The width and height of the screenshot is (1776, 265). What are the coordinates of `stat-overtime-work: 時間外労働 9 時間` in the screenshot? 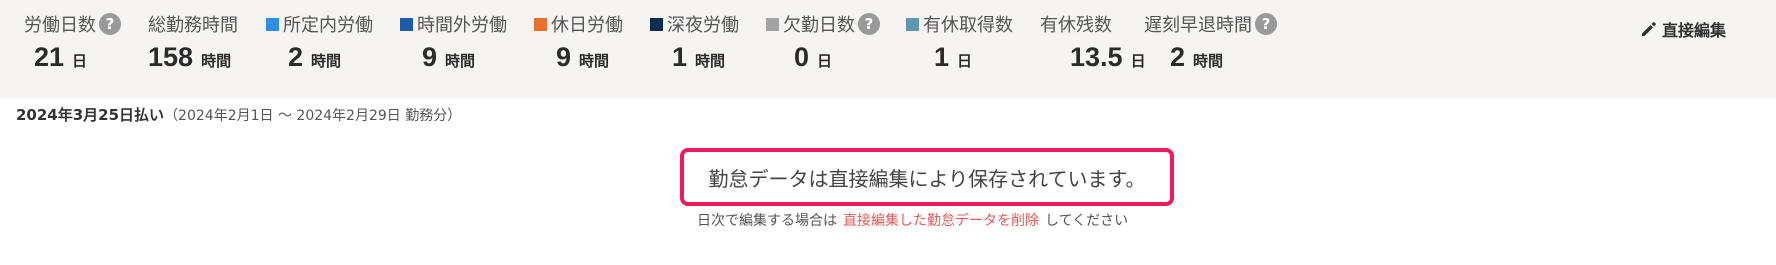 It's located at (453, 41).